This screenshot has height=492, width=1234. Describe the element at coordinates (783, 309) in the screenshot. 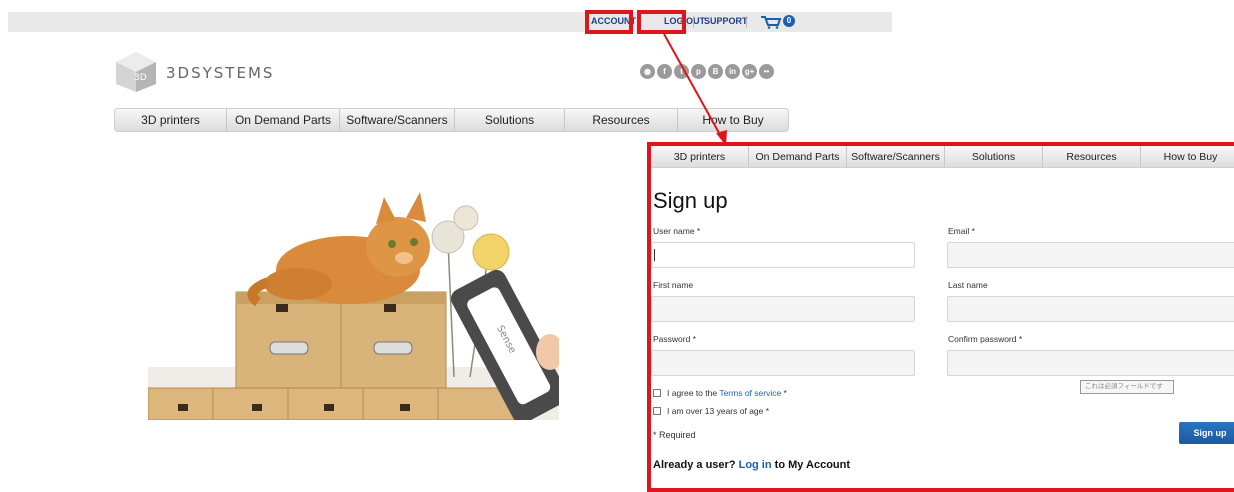

I see `firstname-input` at that location.